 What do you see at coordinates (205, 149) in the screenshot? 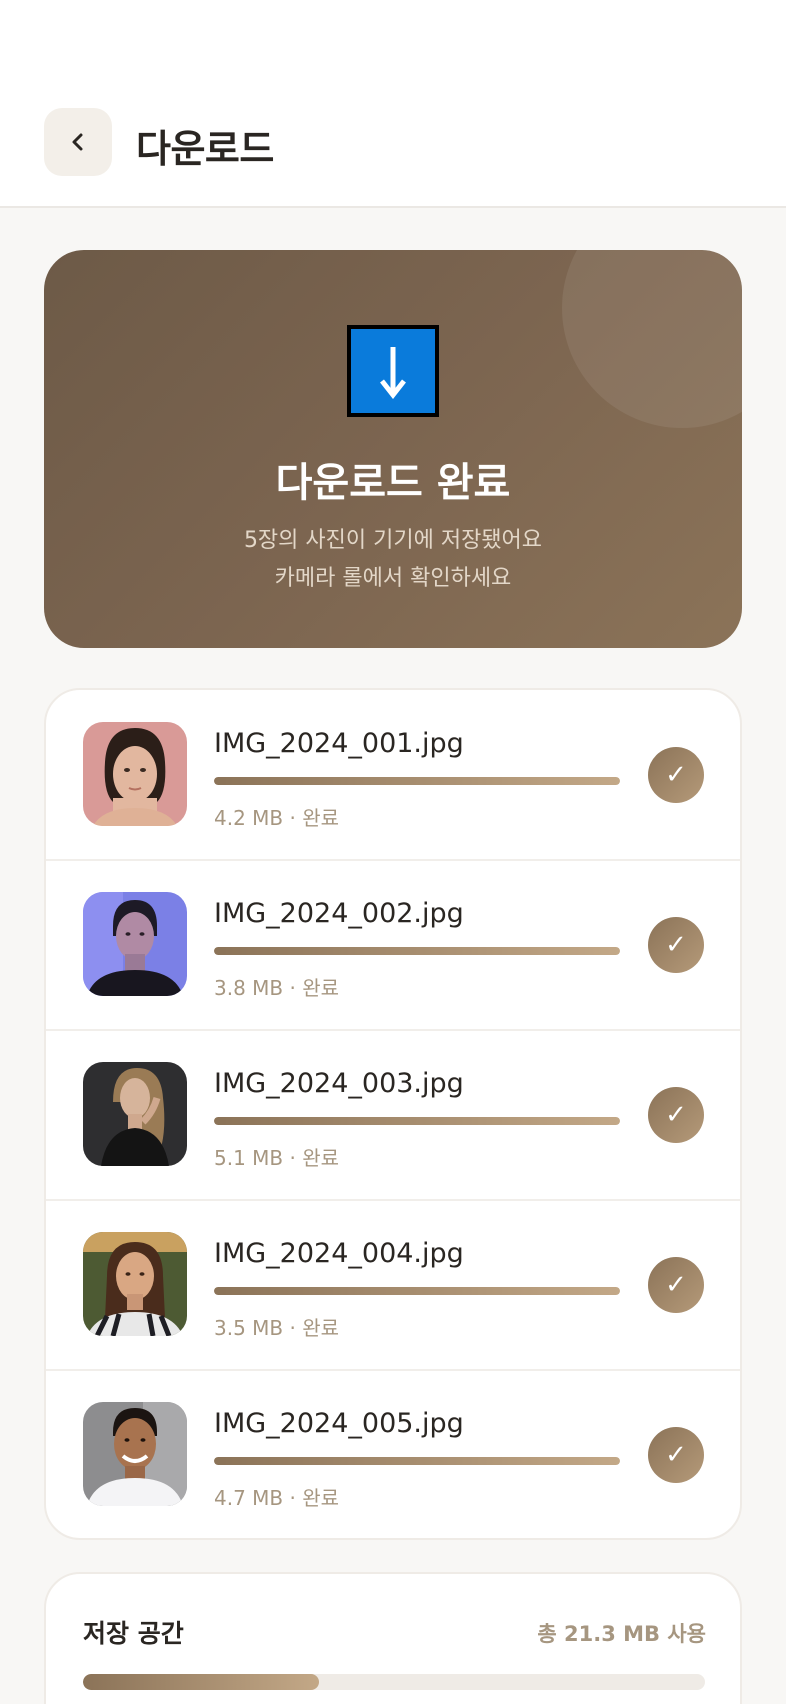
I see `page-title: 다운로드` at bounding box center [205, 149].